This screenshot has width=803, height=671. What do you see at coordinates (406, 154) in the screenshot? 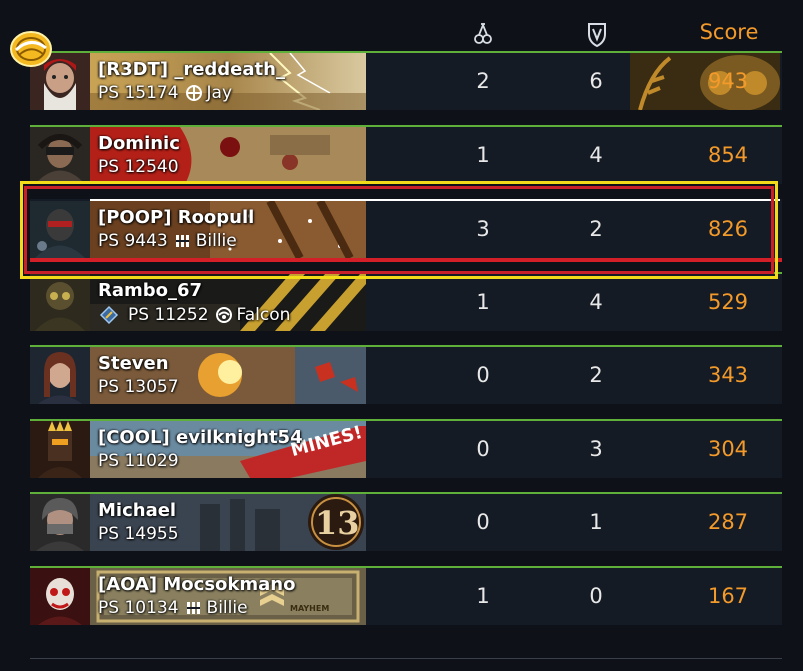
I see `player-row: Dominic PS 12540 1 4 854` at bounding box center [406, 154].